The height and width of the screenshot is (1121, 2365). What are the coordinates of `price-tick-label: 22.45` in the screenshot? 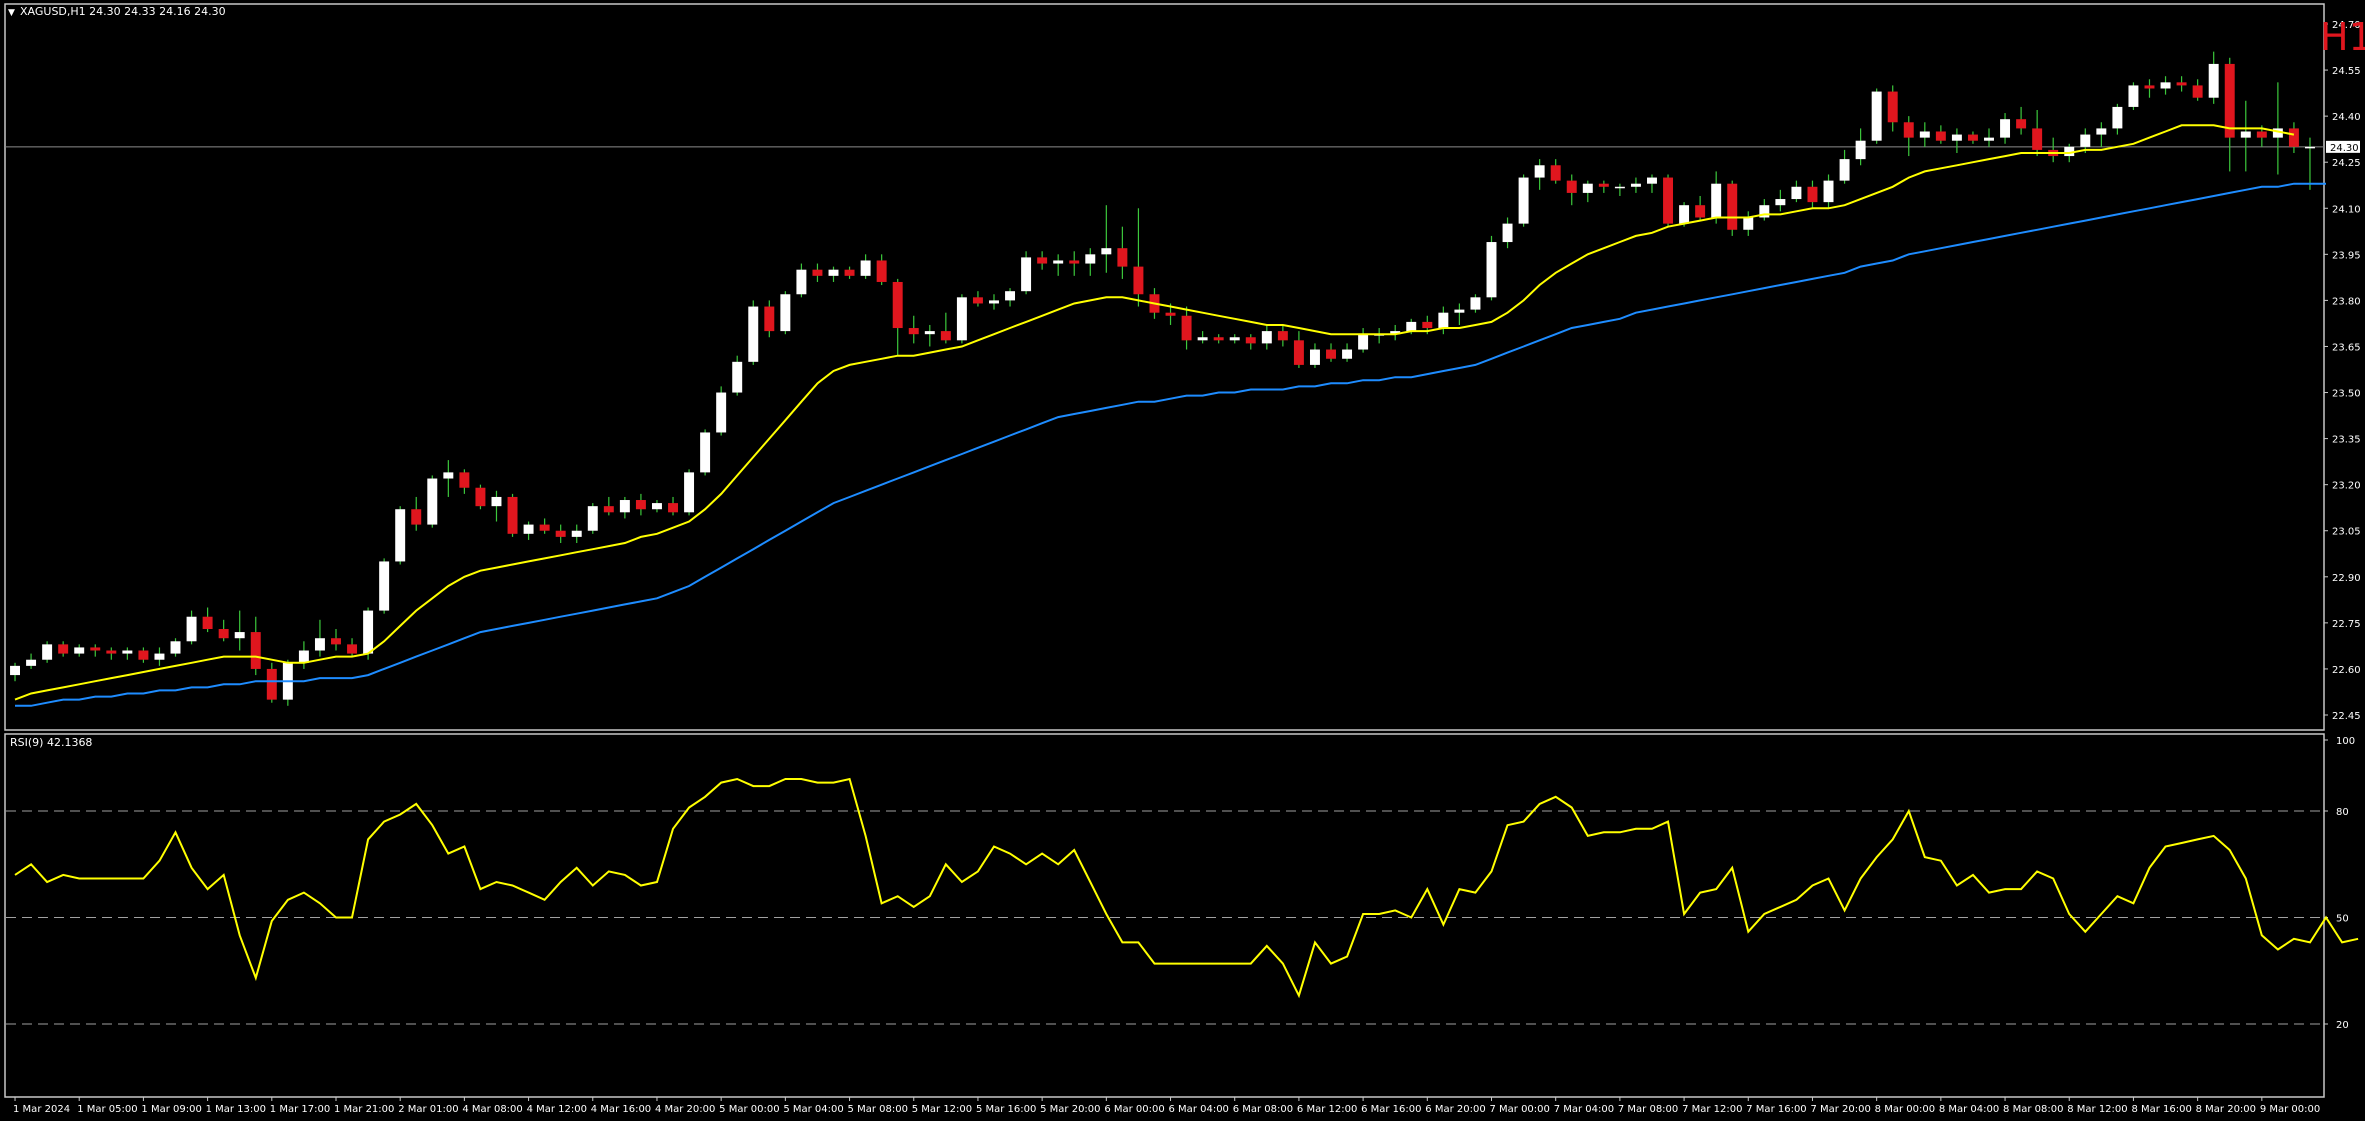 It's located at (2346, 716).